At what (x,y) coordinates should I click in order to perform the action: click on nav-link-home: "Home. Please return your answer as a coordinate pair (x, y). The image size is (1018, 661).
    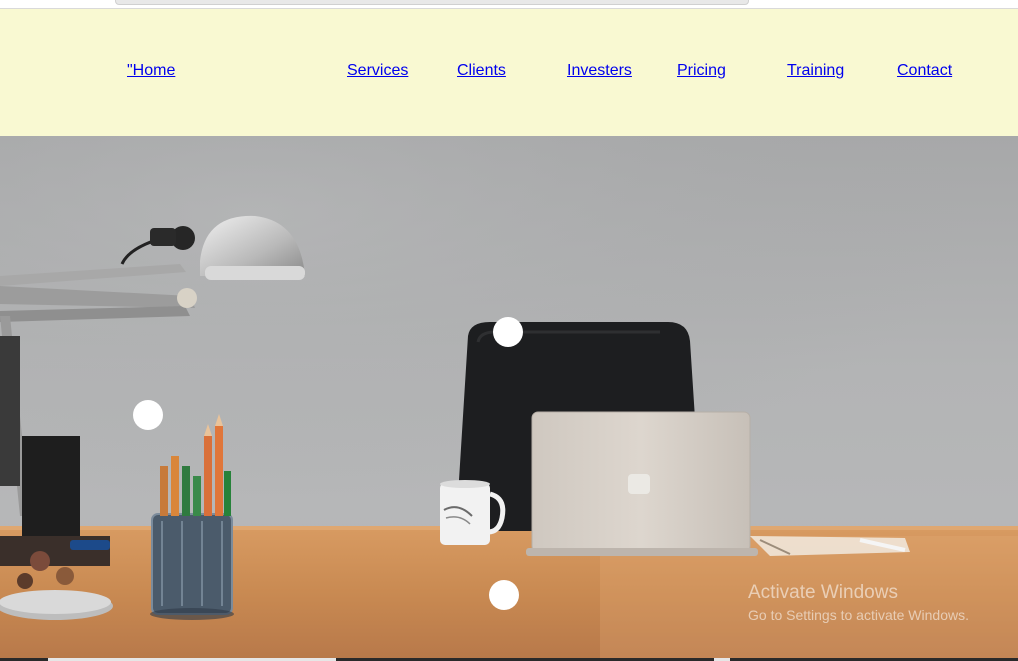
    Looking at the image, I should click on (151, 71).